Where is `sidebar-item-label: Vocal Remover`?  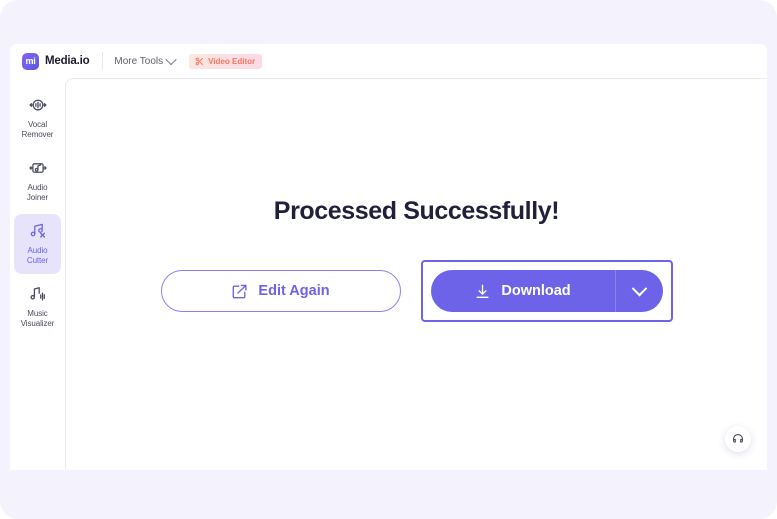
sidebar-item-label: Vocal Remover is located at coordinates (38, 130).